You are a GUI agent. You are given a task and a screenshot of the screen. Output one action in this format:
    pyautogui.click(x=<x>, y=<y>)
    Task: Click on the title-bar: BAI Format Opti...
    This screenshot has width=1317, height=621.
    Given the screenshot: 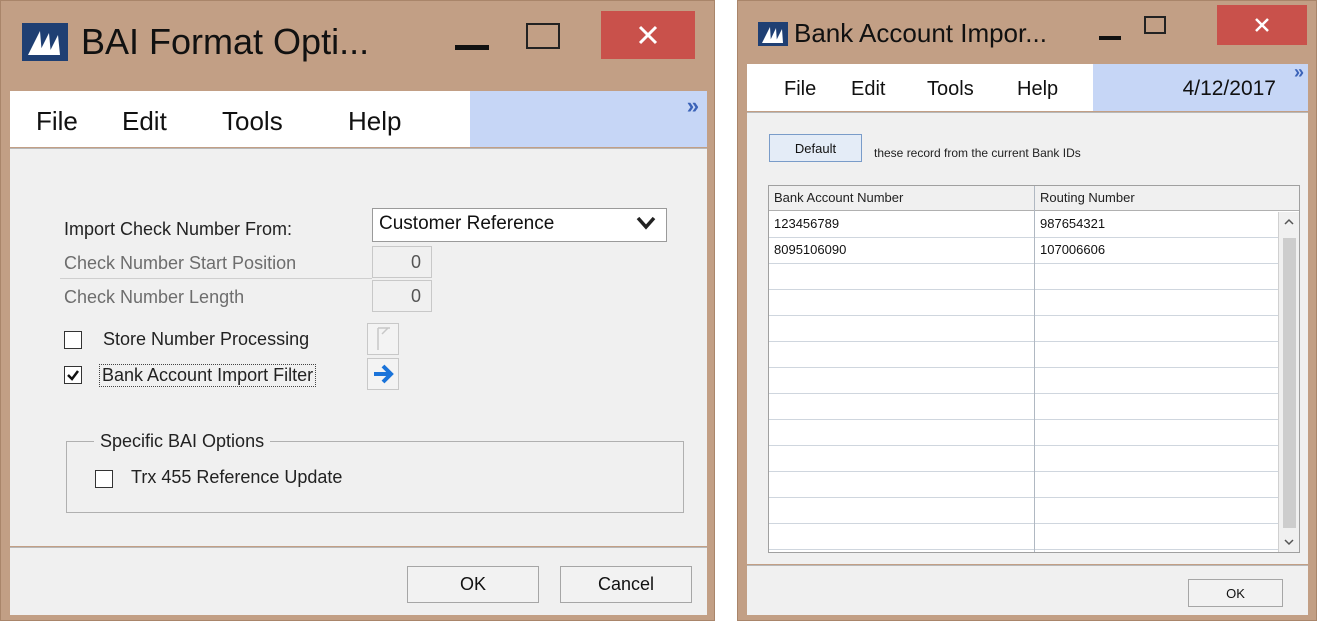 What is the action you would take?
    pyautogui.click(x=357, y=45)
    